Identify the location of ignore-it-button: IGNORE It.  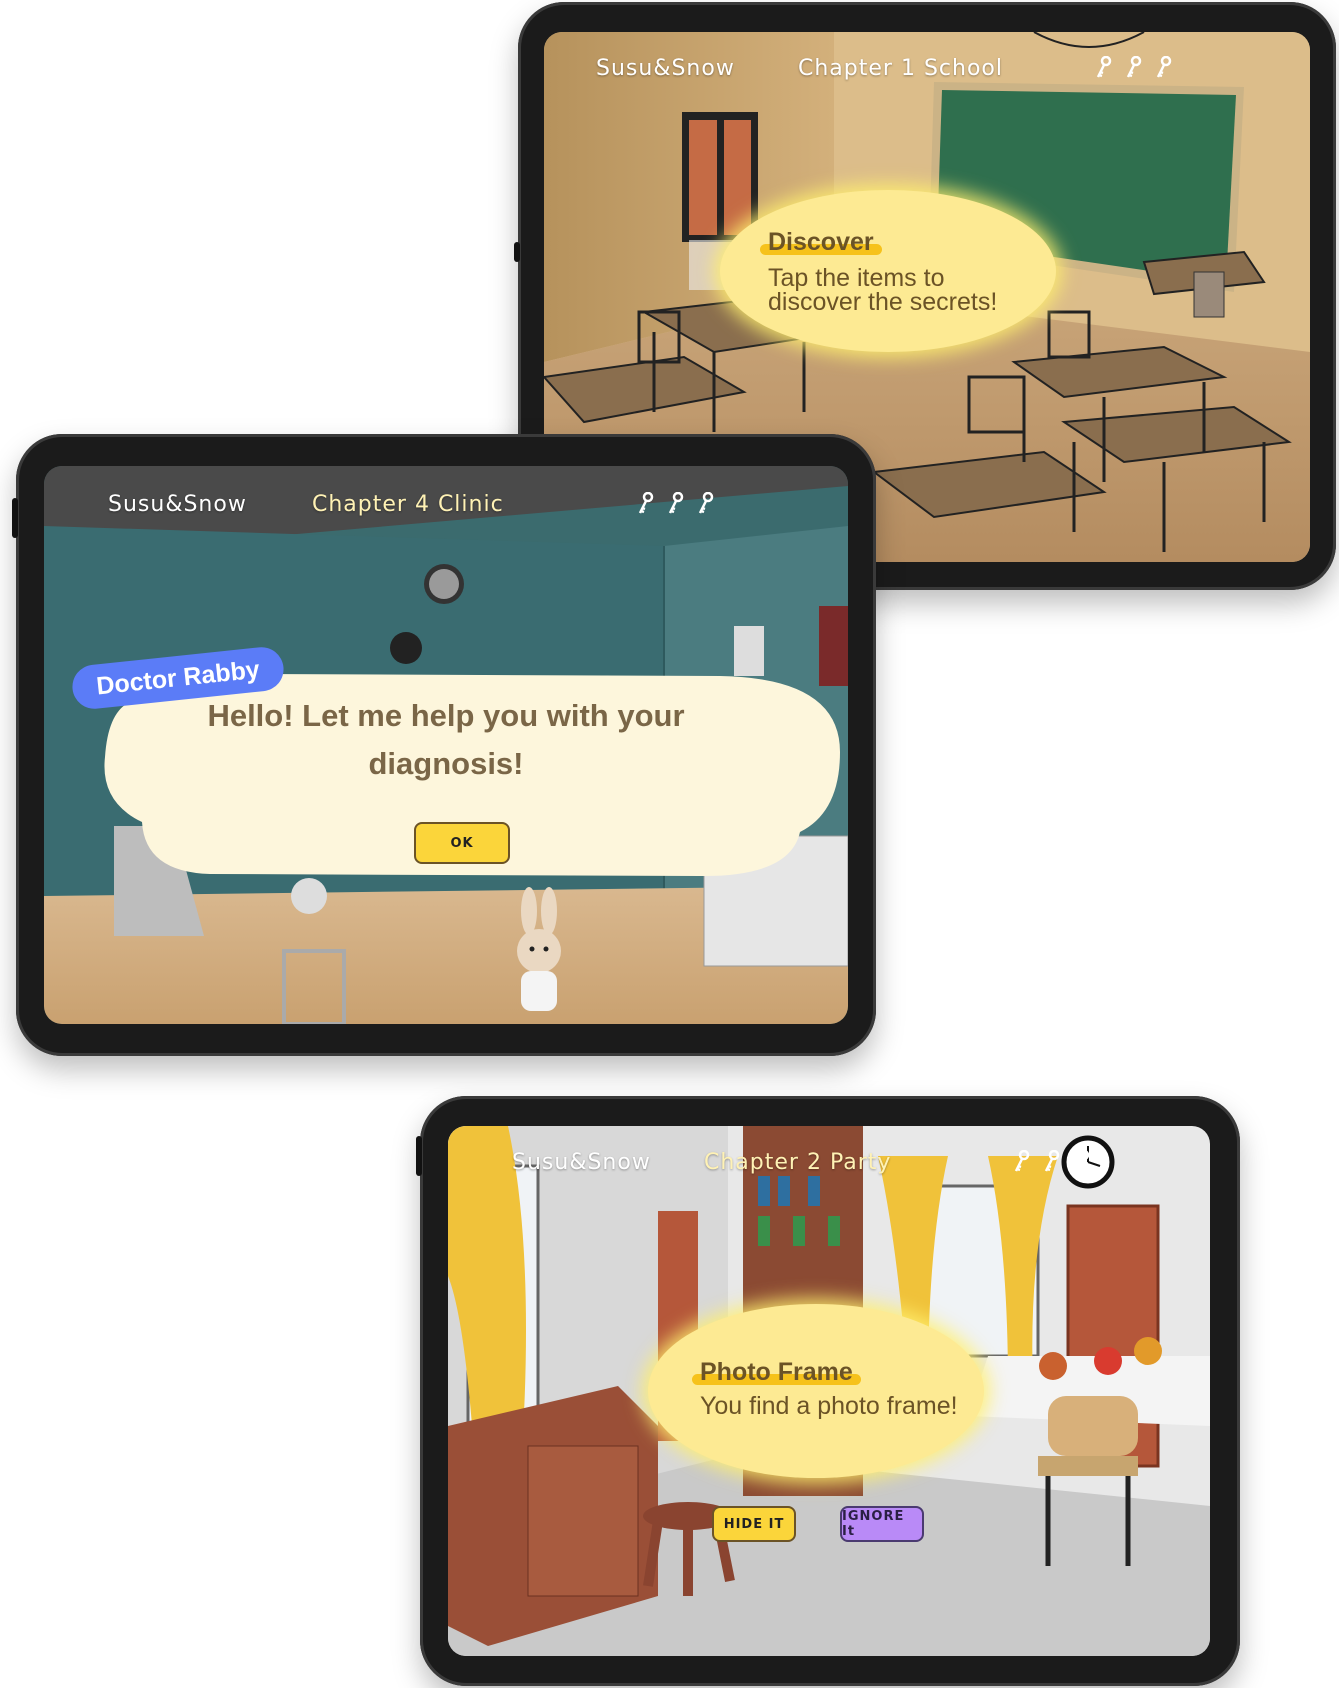
(882, 1524).